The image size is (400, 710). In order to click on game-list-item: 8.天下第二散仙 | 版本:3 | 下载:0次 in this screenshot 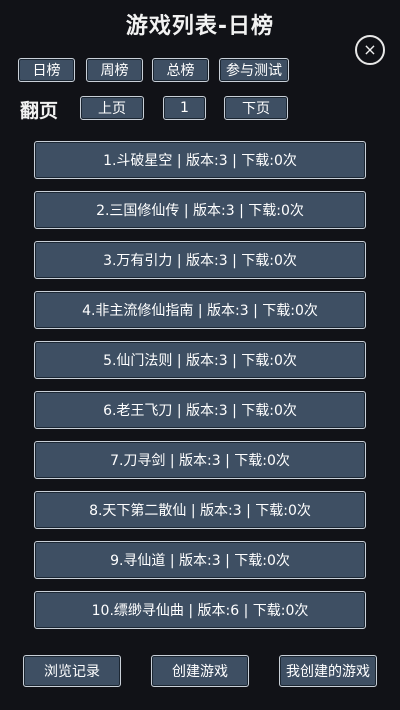, I will do `click(200, 510)`.